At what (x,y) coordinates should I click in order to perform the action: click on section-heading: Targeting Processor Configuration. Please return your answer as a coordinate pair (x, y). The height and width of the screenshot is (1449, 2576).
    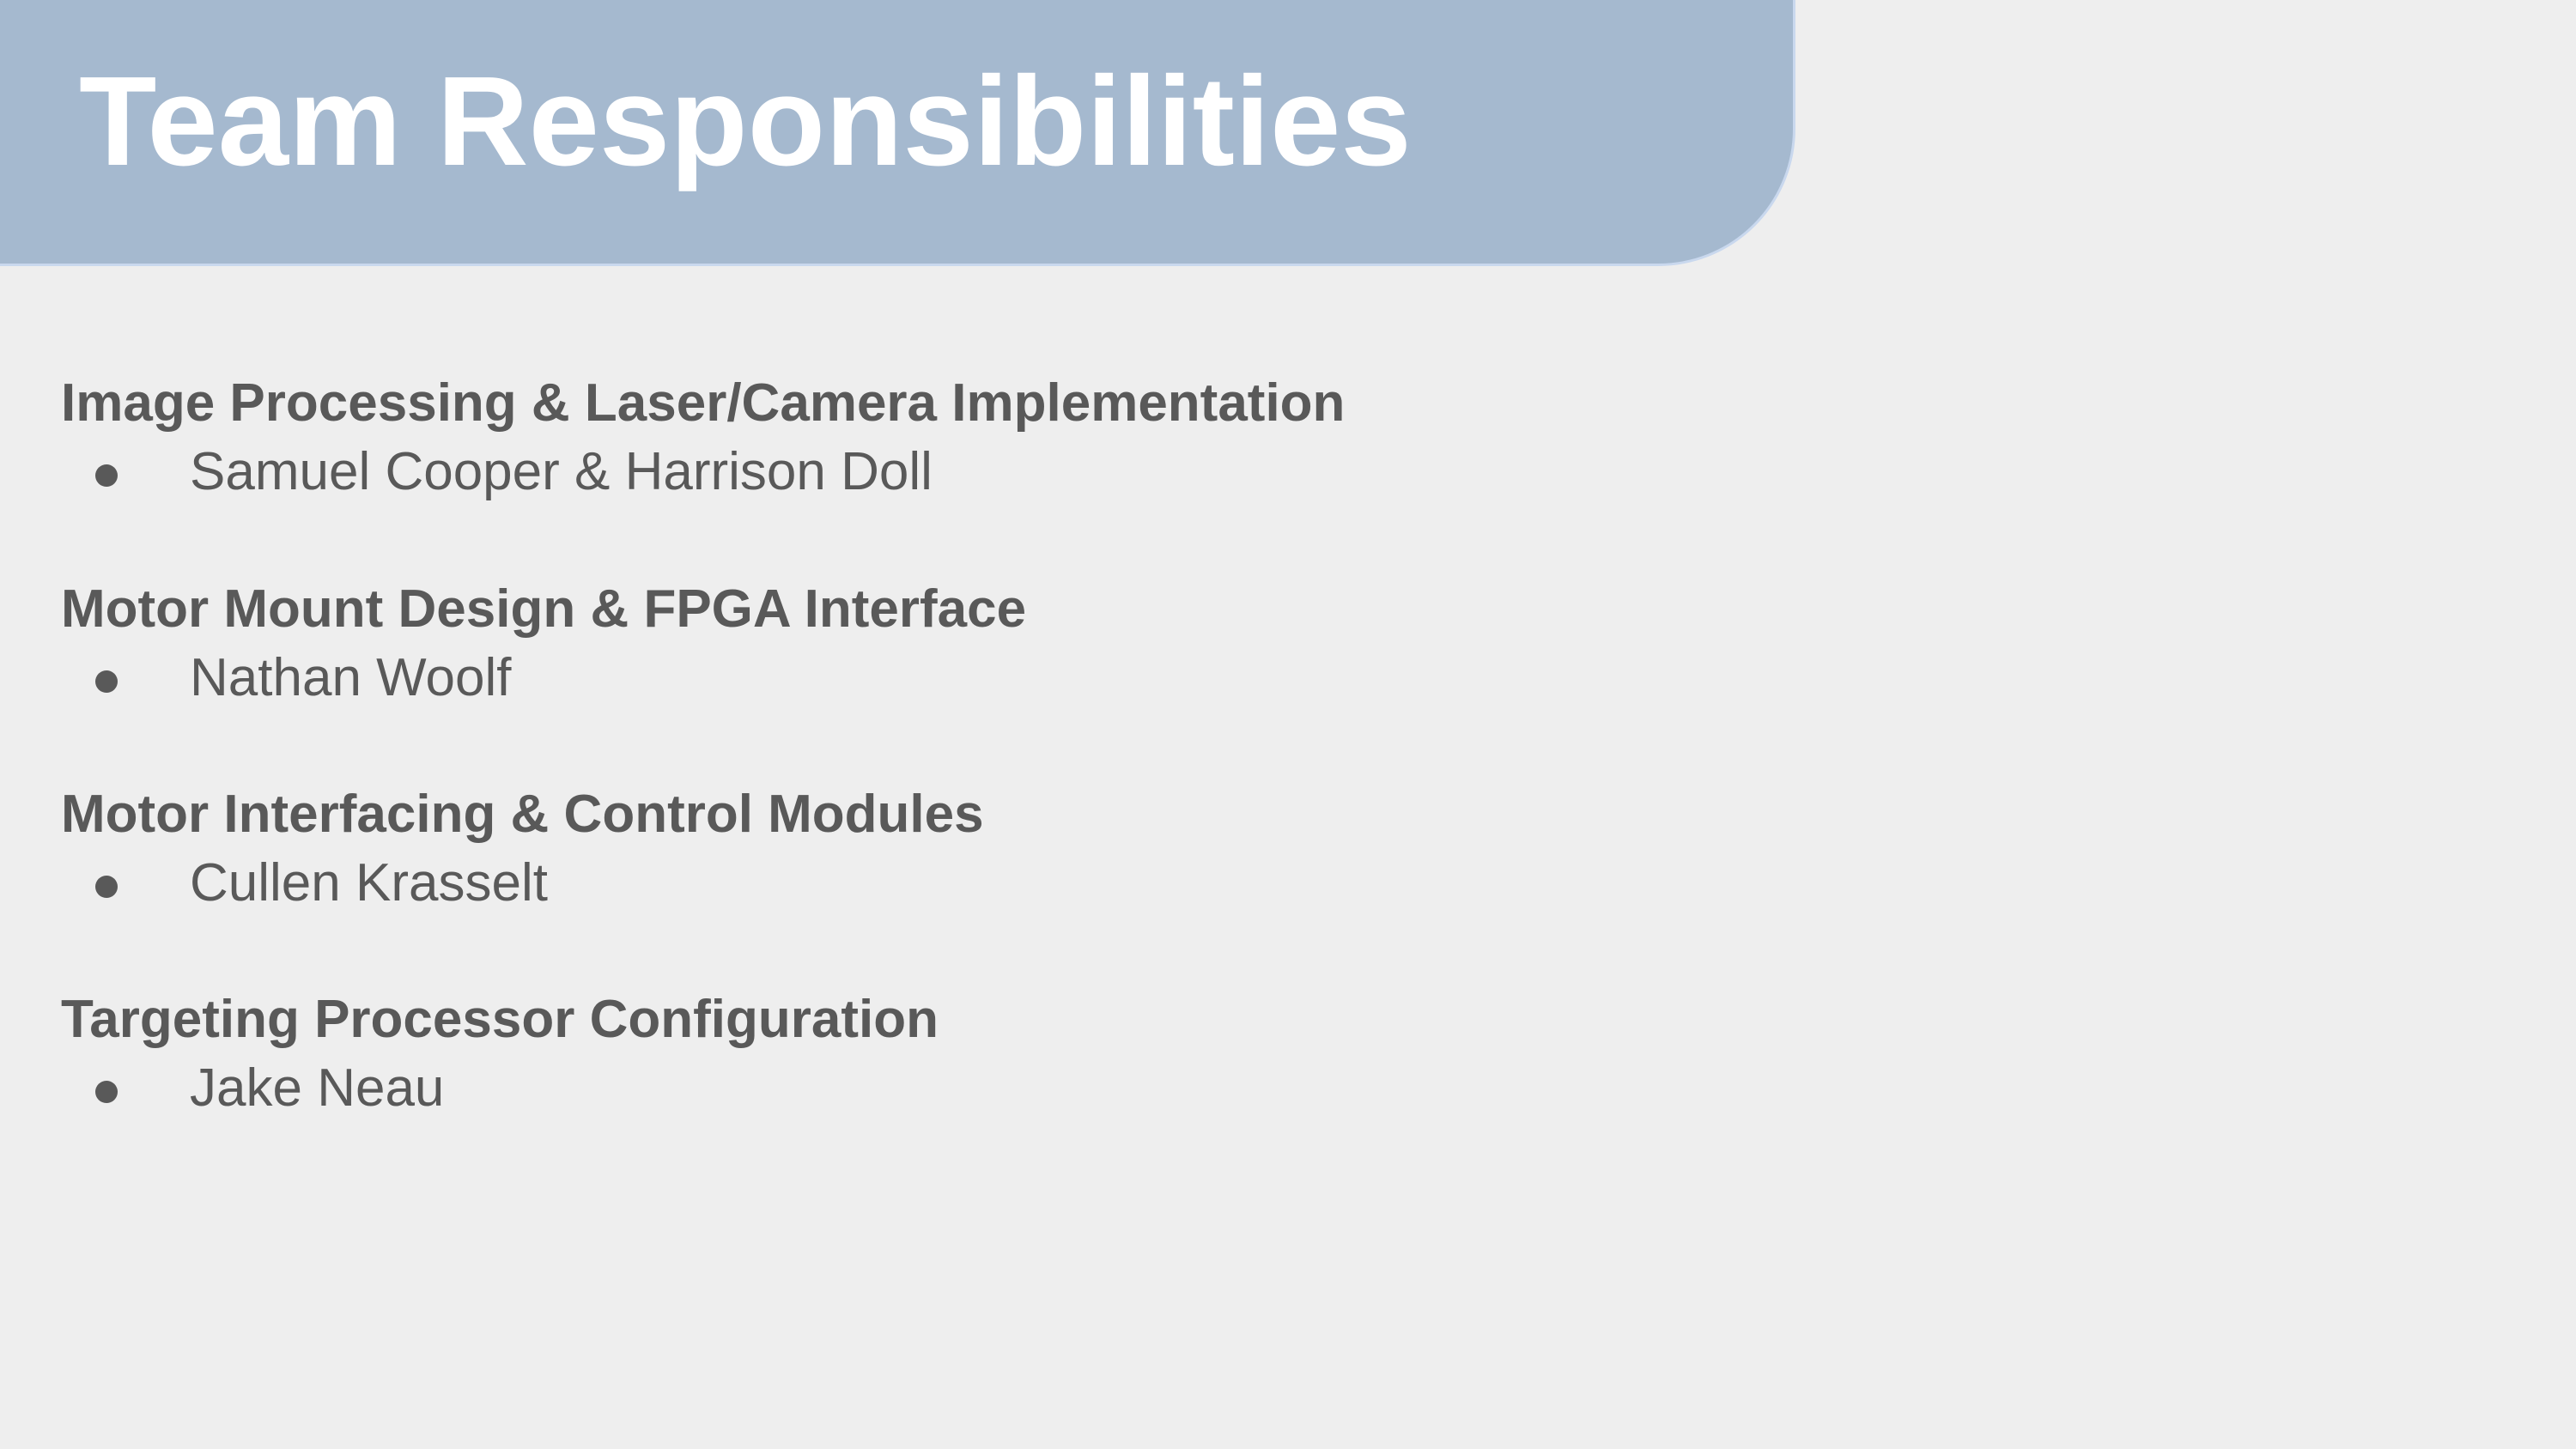
    Looking at the image, I should click on (500, 1019).